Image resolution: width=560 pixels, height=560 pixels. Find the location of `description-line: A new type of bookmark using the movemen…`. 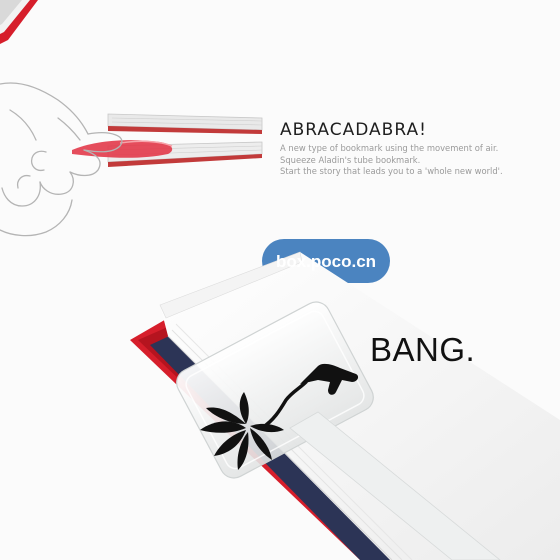

description-line: A new type of bookmark using the movemen… is located at coordinates (389, 148).